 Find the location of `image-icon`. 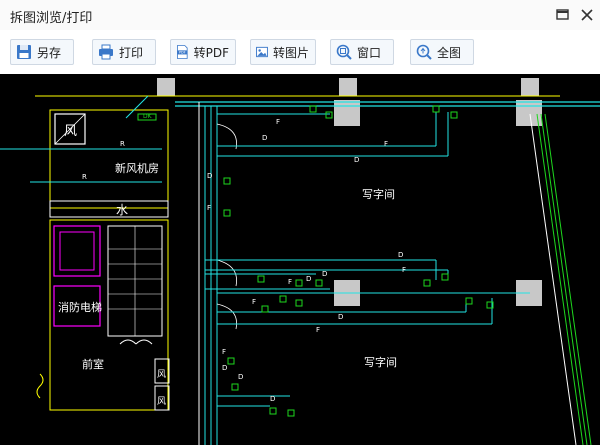

image-icon is located at coordinates (262, 52).